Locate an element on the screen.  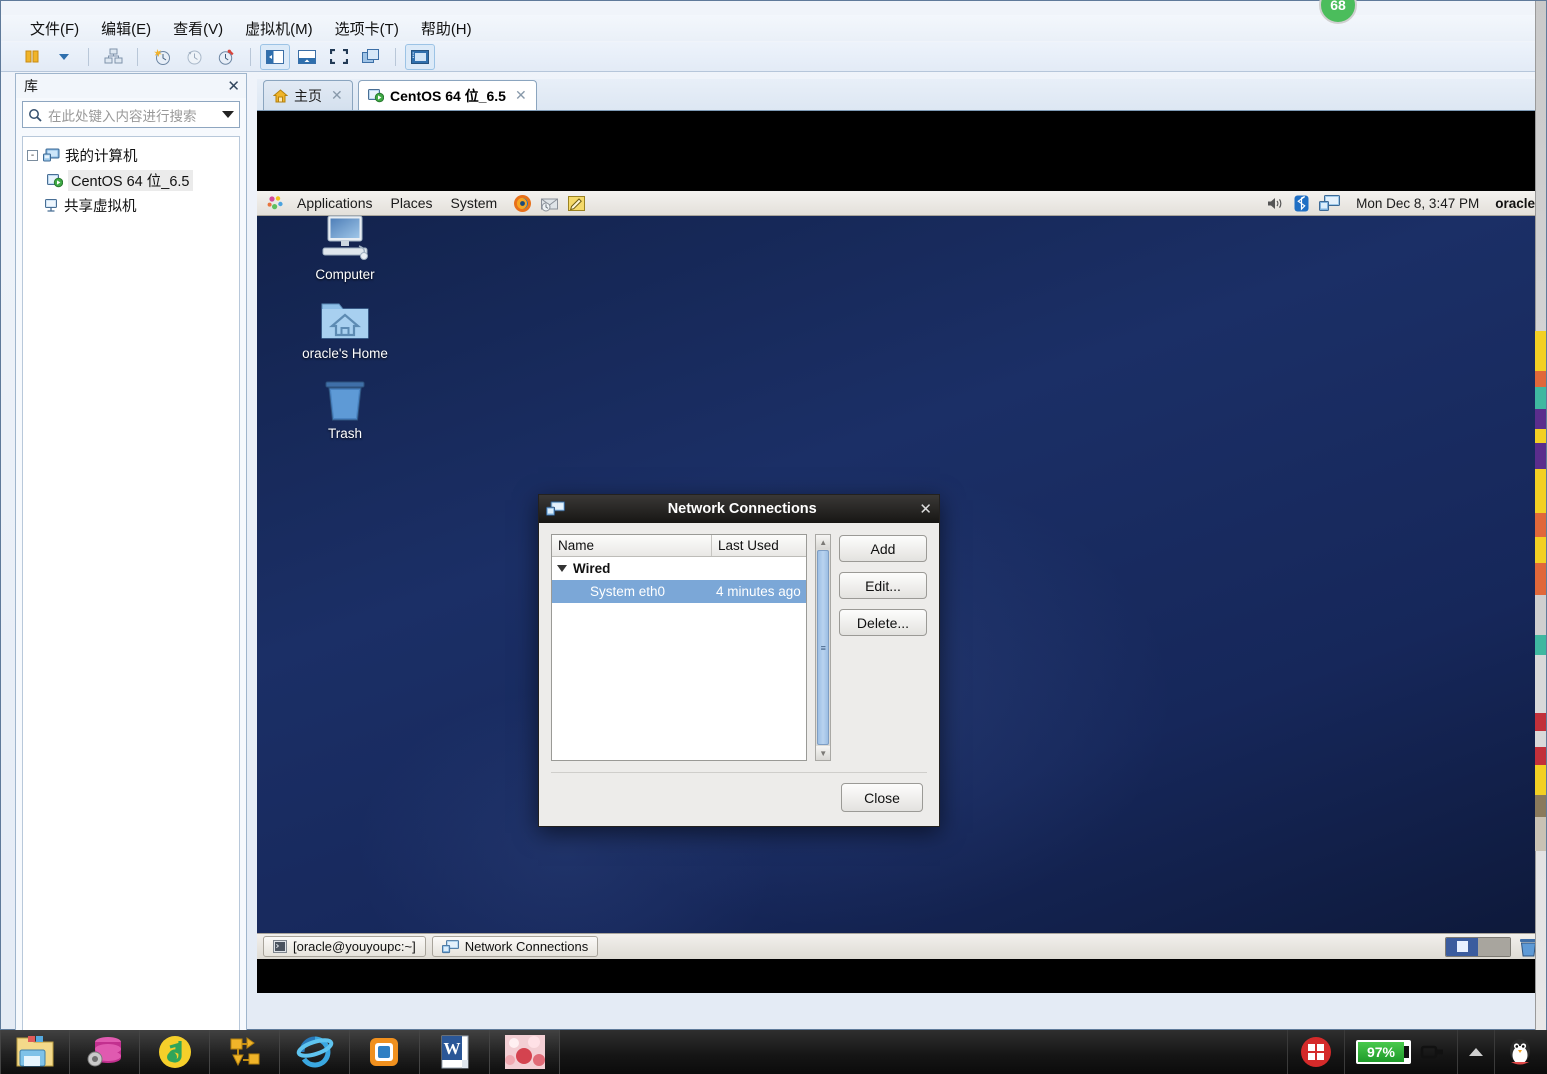
taskbar-item-terminal: [oracle@youyoupc:~] is located at coordinates (344, 946).